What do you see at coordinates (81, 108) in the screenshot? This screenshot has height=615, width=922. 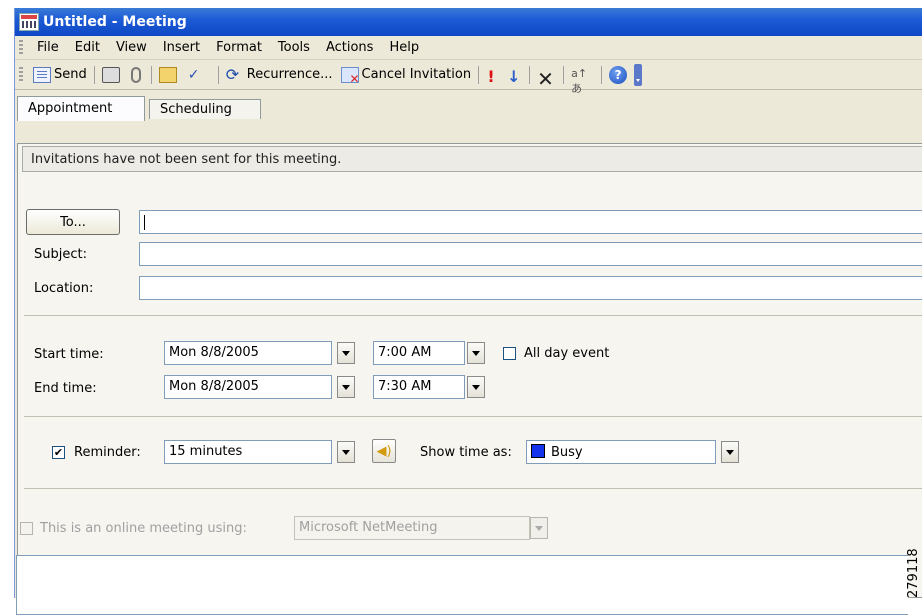 I see `tab-appointment: Appointment` at bounding box center [81, 108].